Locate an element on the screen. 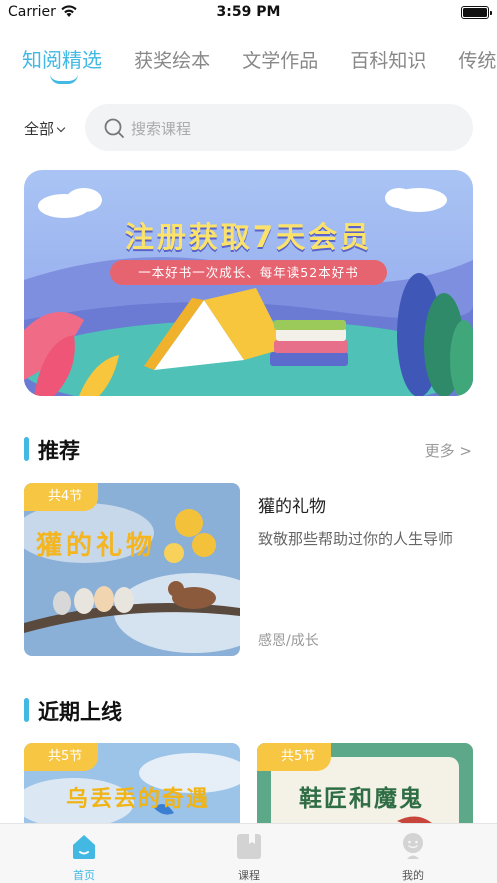 Image resolution: width=497 pixels, height=883 pixels. nav-home: 首页 is located at coordinates (84, 853).